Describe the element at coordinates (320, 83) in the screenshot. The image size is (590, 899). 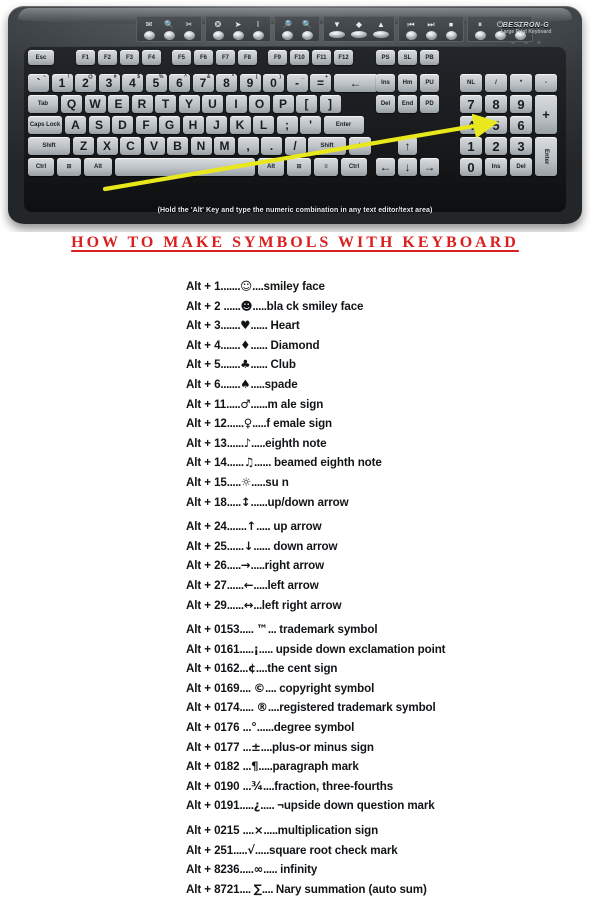
I see `key-=: + =` at that location.